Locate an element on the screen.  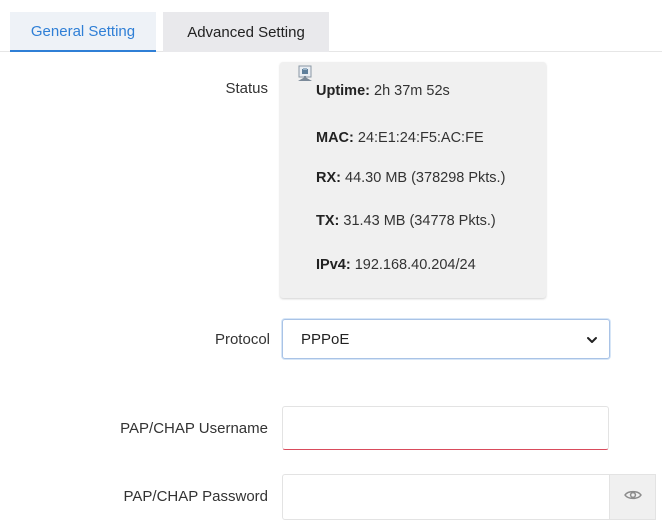
chevron-down-icon is located at coordinates (592, 339).